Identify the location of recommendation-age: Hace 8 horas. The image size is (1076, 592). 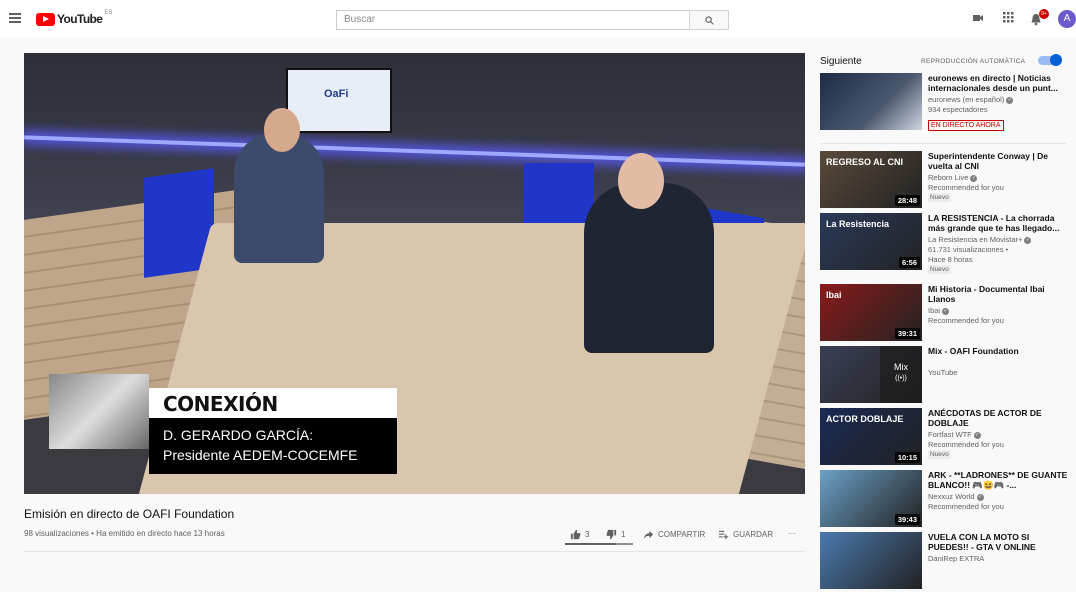
(950, 259).